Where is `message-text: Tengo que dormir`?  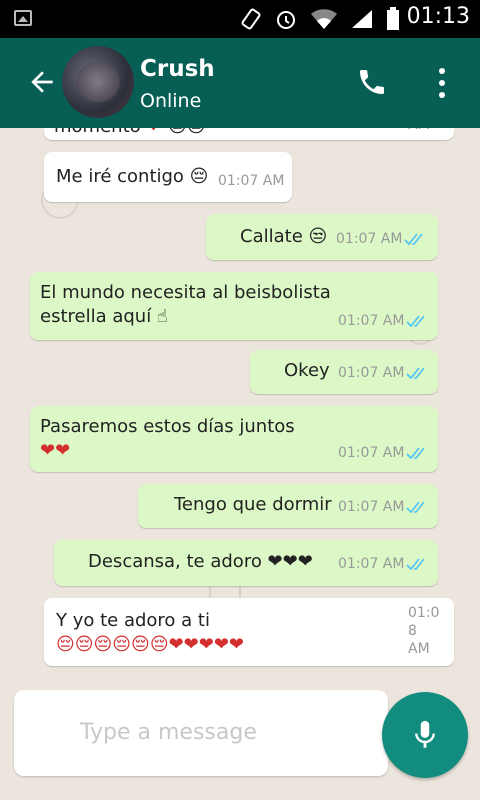 message-text: Tengo que dormir is located at coordinates (253, 504).